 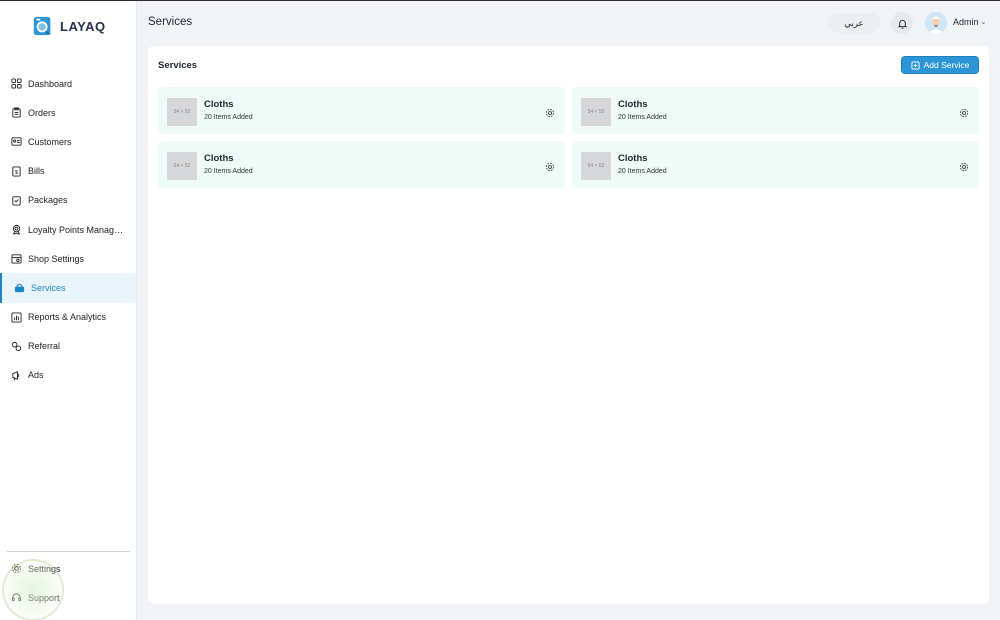 I want to click on avatar, so click(x=936, y=23).